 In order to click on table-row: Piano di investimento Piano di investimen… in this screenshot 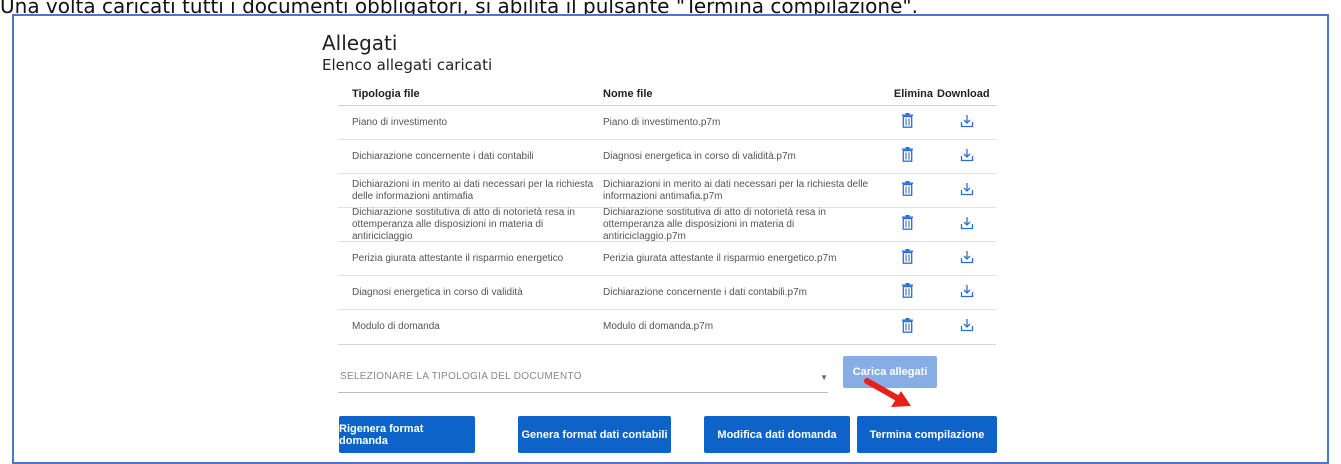, I will do `click(667, 123)`.